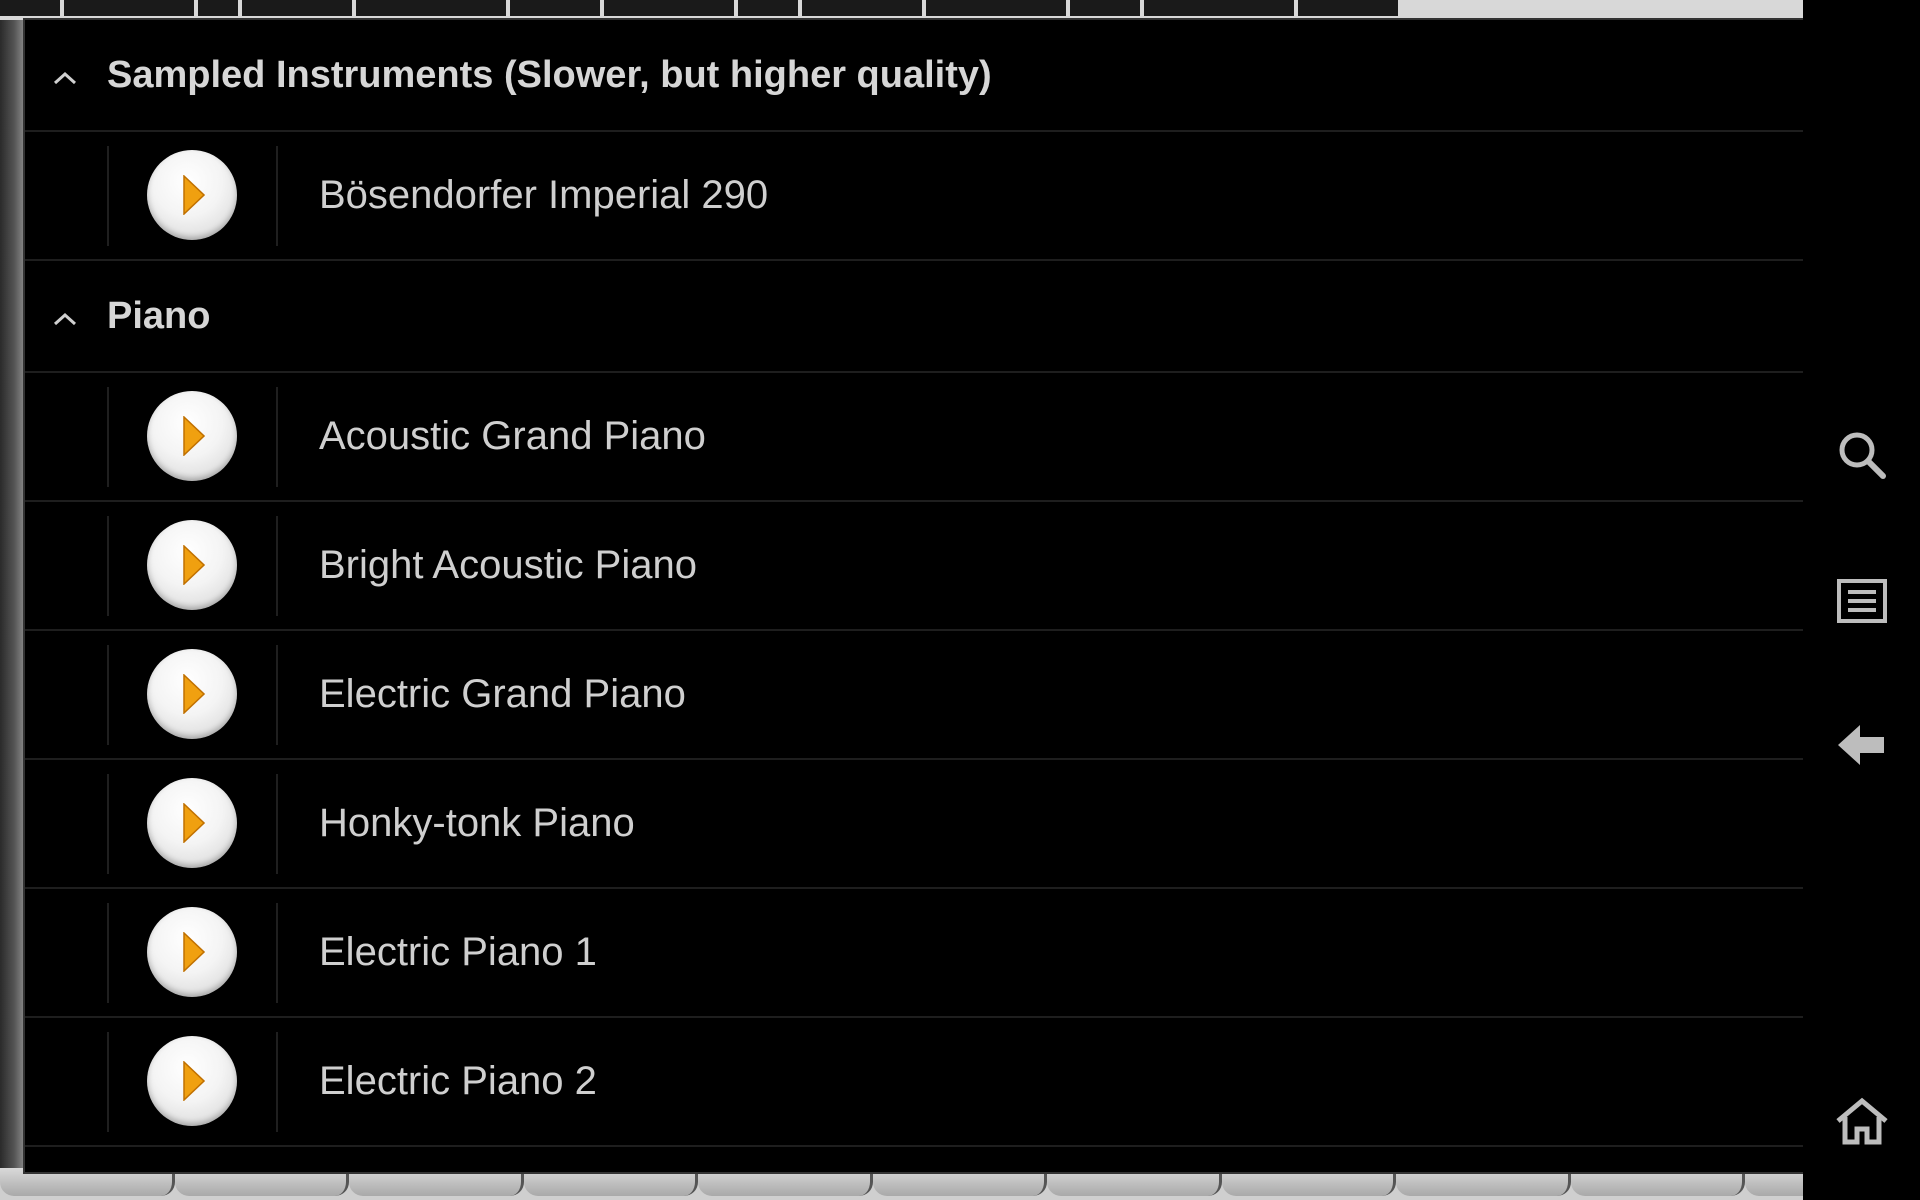  Describe the element at coordinates (901, 10) in the screenshot. I see `keyboard-background-top` at that location.